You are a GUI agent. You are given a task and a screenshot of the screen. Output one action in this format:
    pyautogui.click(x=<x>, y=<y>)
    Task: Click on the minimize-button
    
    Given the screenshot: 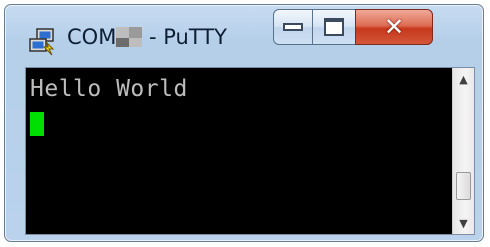 What is the action you would take?
    pyautogui.click(x=293, y=27)
    